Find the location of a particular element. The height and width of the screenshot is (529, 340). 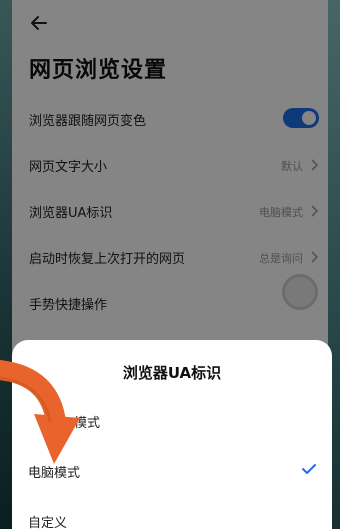

ua-option-custom: 自定义 is located at coordinates (173, 519).